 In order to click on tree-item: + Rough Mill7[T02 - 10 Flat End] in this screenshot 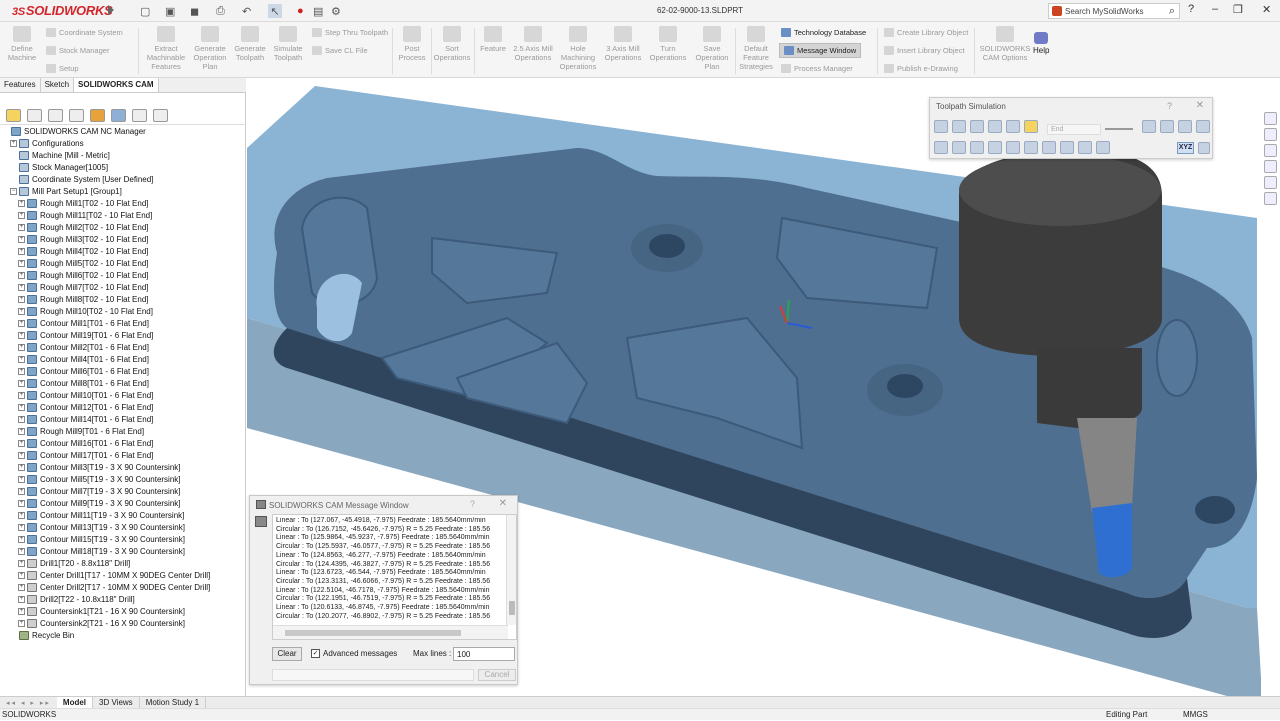, I will do `click(123, 287)`.